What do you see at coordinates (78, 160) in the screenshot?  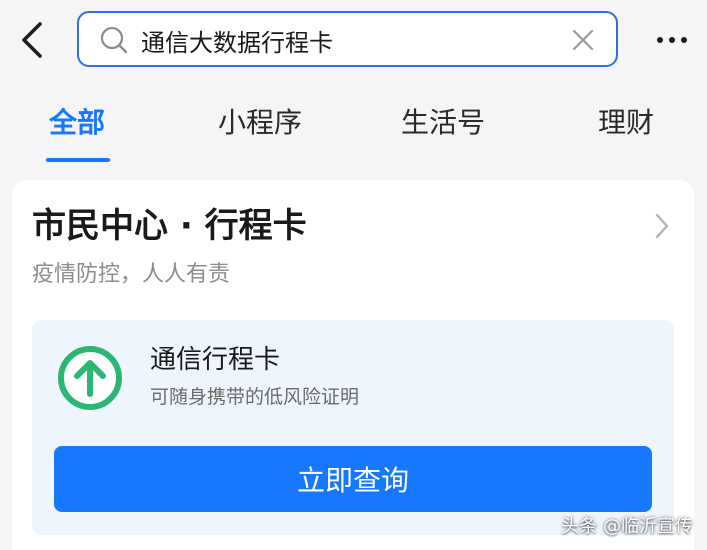 I see `active-tab-indicator` at bounding box center [78, 160].